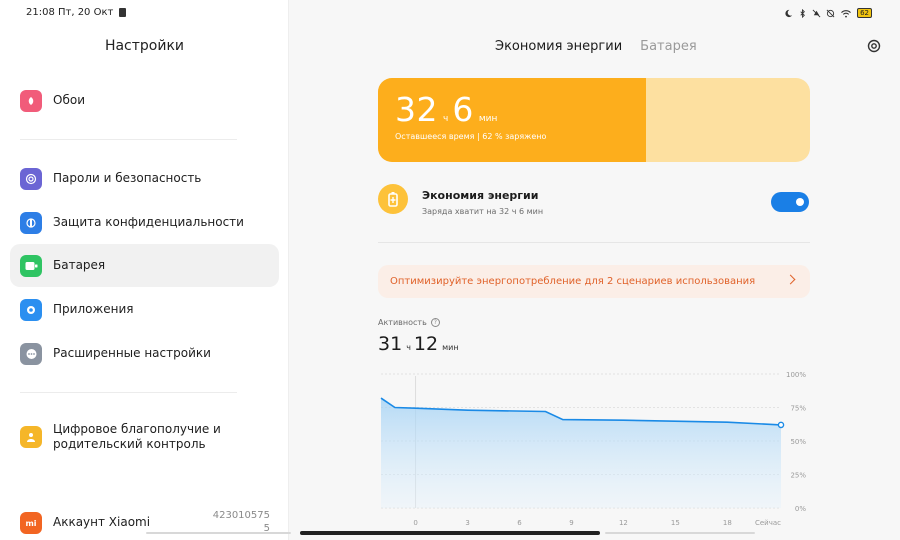  What do you see at coordinates (31, 178) in the screenshot?
I see `fingerprint-icon` at bounding box center [31, 178].